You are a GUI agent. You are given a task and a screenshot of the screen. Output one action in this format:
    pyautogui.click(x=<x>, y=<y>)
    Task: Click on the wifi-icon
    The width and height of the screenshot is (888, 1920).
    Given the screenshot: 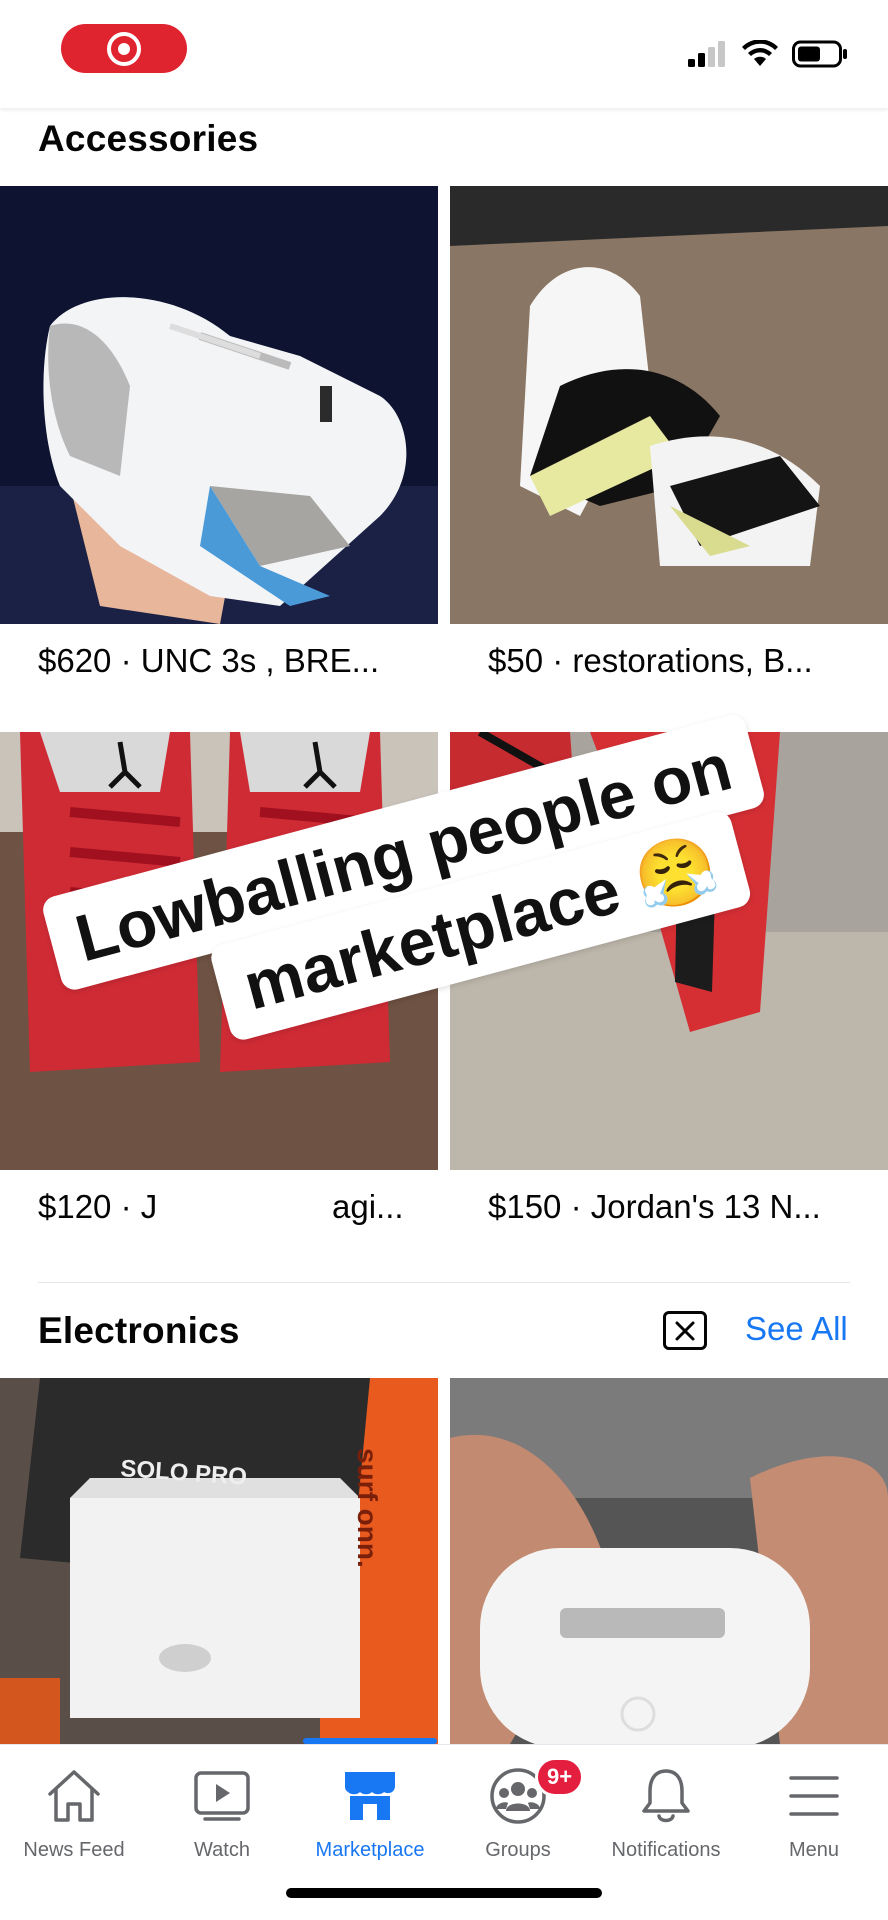 What is the action you would take?
    pyautogui.click(x=760, y=53)
    